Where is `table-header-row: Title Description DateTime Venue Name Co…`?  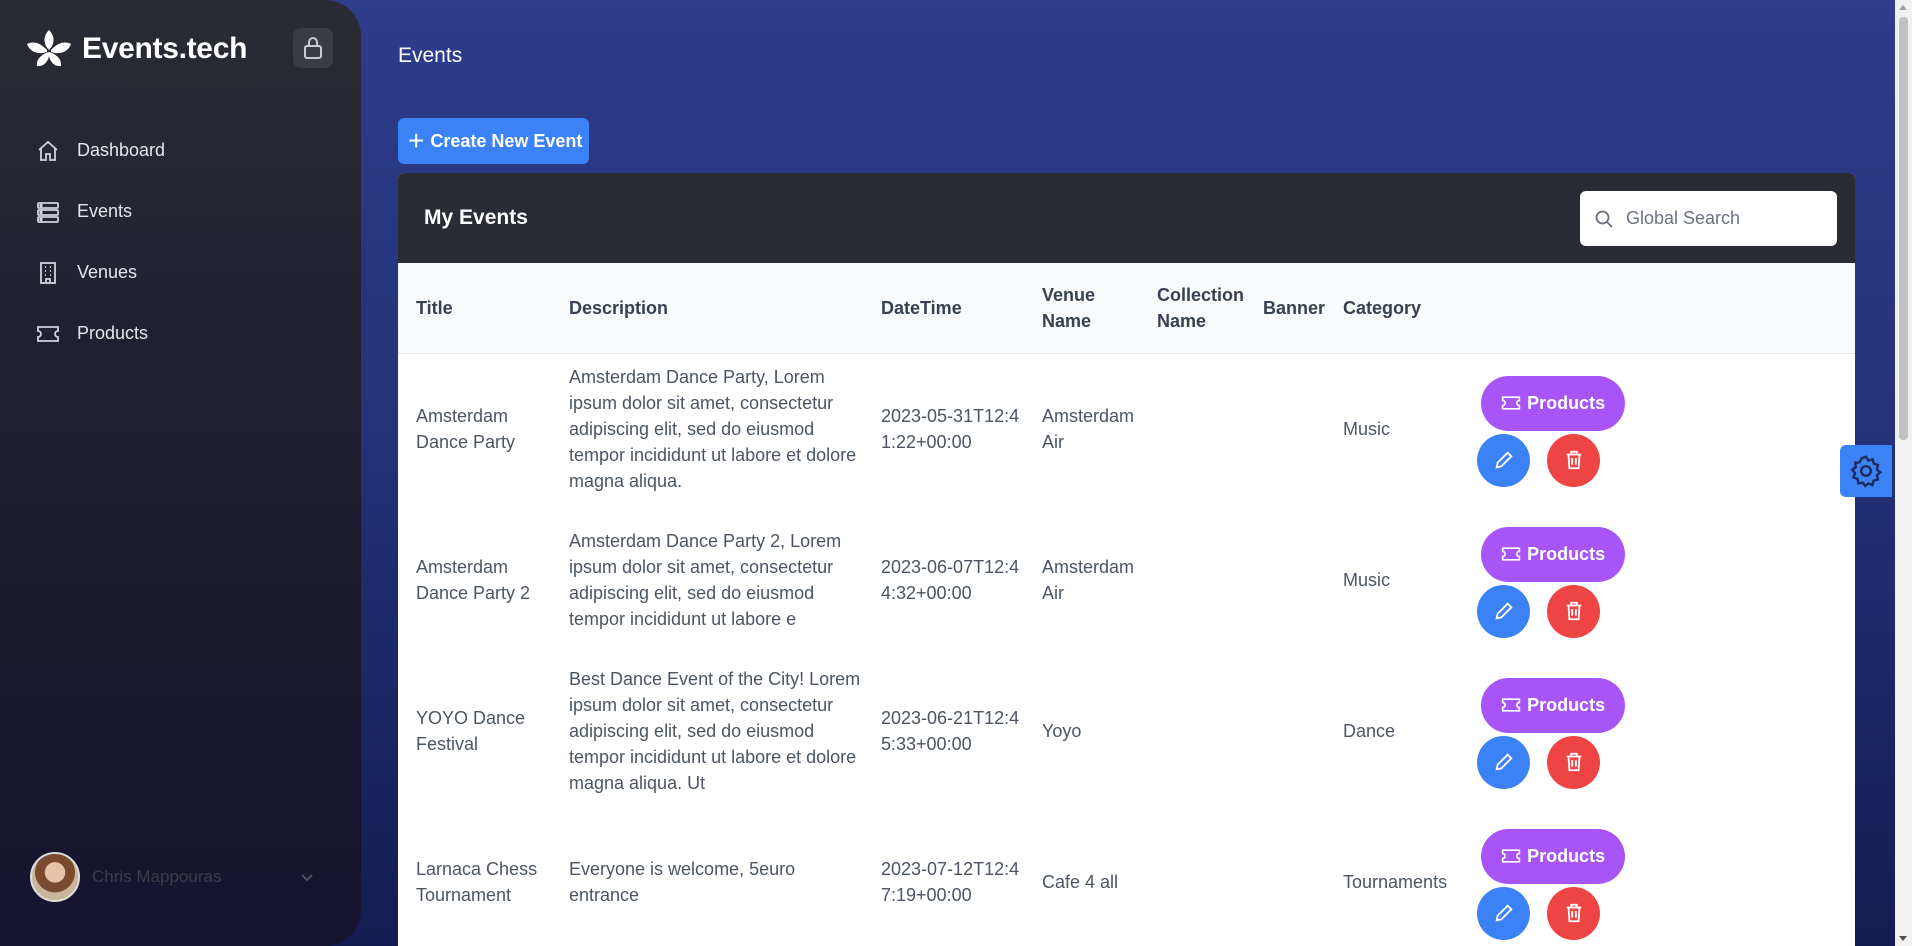
table-header-row: Title Description DateTime Venue Name Co… is located at coordinates (1126, 308).